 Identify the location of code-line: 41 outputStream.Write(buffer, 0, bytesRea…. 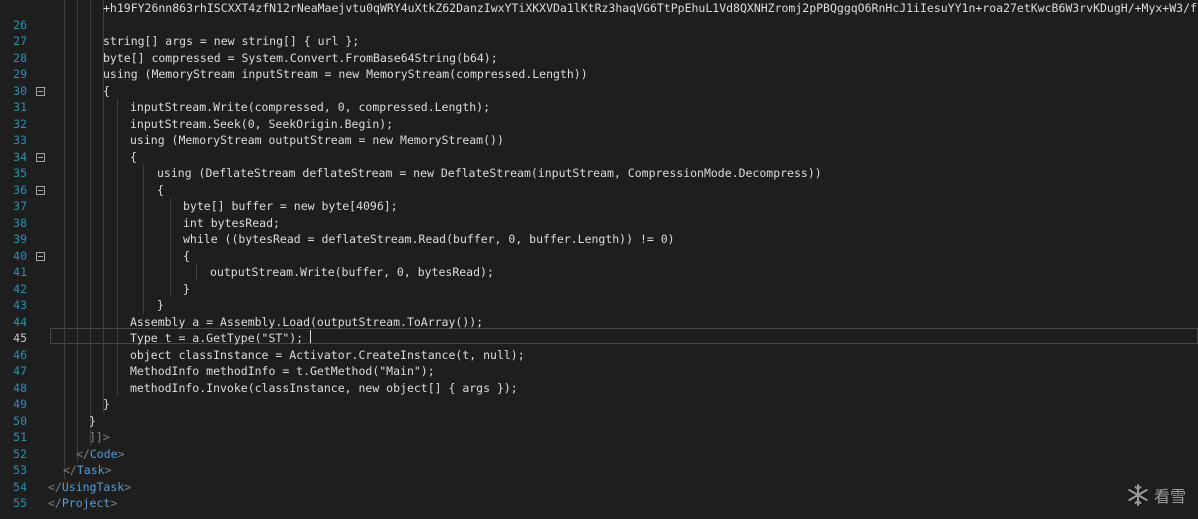
(599, 272).